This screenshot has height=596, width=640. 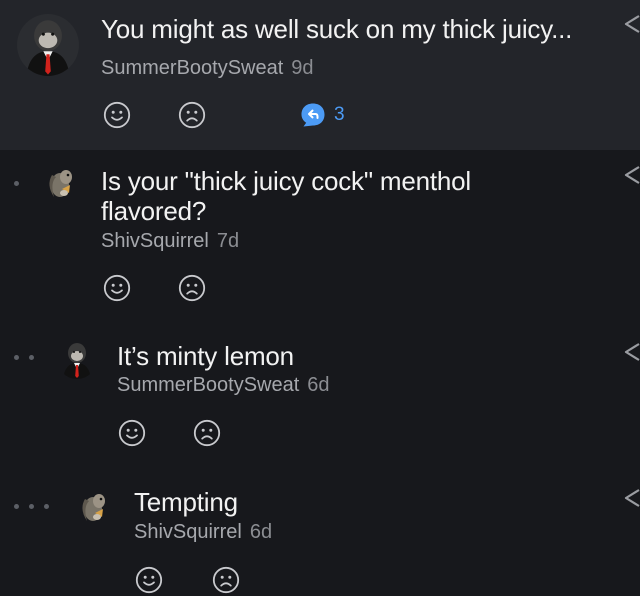 I want to click on comment-meta: ShivSquirrel 7d, so click(x=170, y=241).